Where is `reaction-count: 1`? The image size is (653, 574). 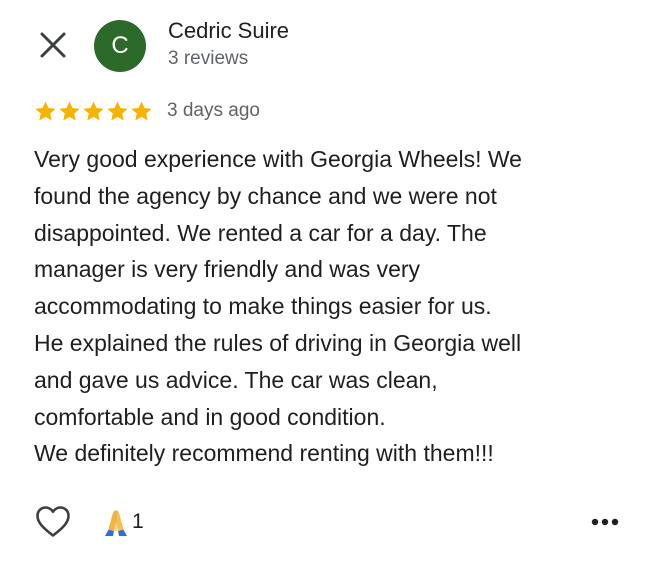
reaction-count: 1 is located at coordinates (138, 521).